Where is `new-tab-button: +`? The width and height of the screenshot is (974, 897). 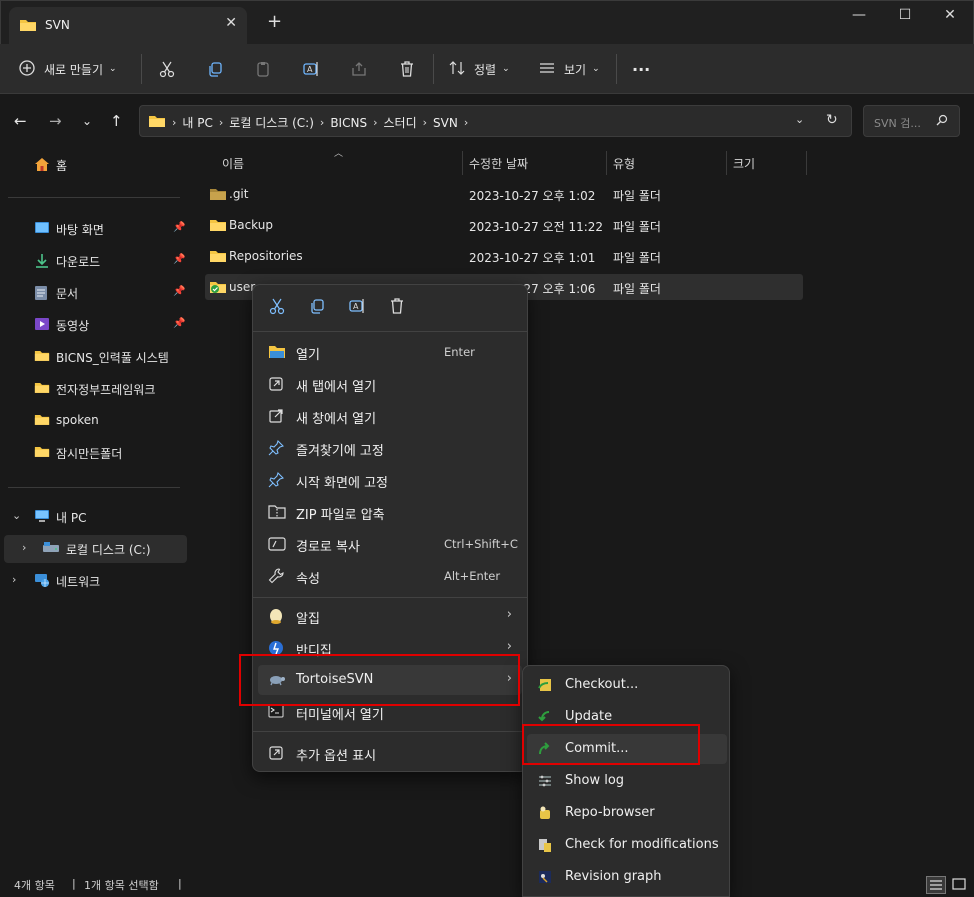 new-tab-button: + is located at coordinates (274, 22).